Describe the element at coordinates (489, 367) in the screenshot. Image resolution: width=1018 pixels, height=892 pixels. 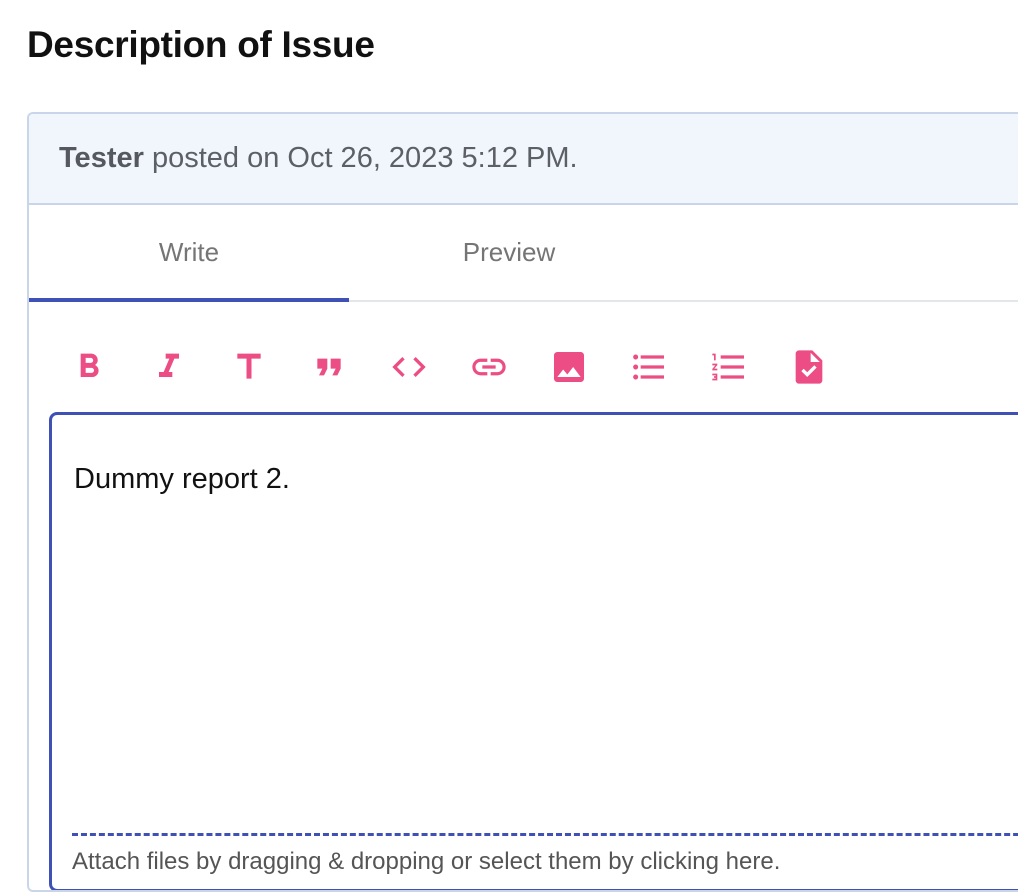
I see `link-icon` at that location.